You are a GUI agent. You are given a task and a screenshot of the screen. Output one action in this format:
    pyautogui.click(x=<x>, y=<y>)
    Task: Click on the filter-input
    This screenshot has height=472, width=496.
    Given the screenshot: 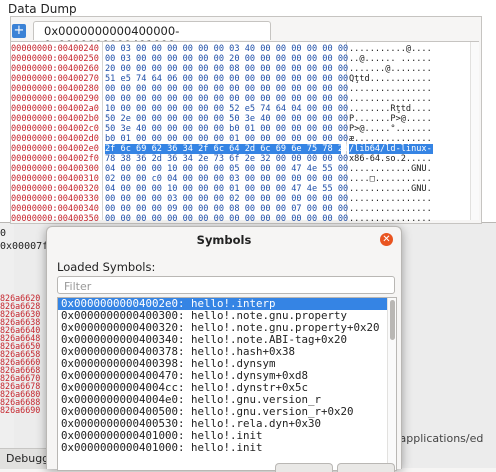 What is the action you would take?
    pyautogui.click(x=224, y=286)
    